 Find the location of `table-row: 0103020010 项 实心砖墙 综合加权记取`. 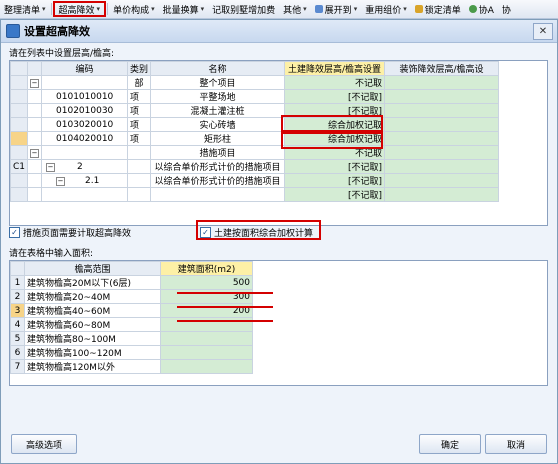

table-row: 0103020010 项 实心砖墙 综合加权记取 is located at coordinates (254, 124).